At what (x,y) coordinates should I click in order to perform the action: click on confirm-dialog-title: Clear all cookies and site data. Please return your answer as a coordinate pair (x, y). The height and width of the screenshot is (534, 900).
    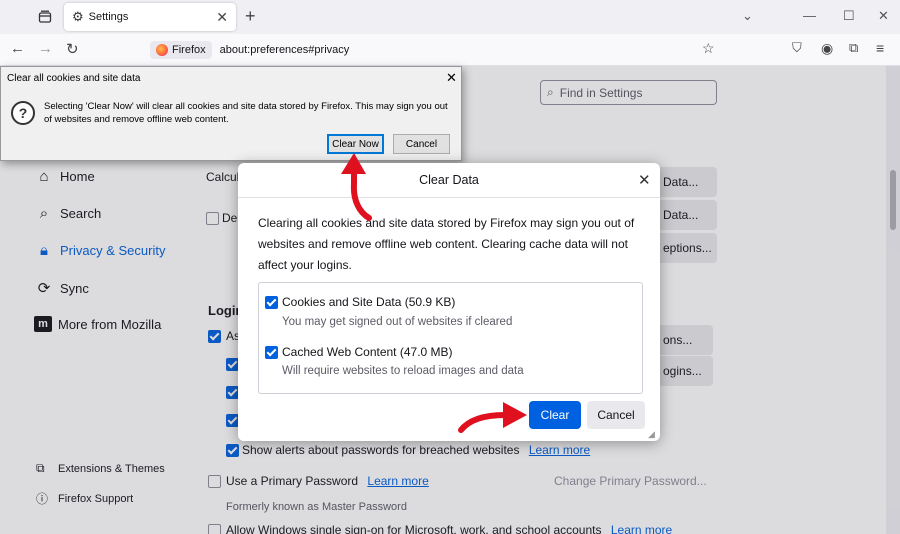
    Looking at the image, I should click on (74, 78).